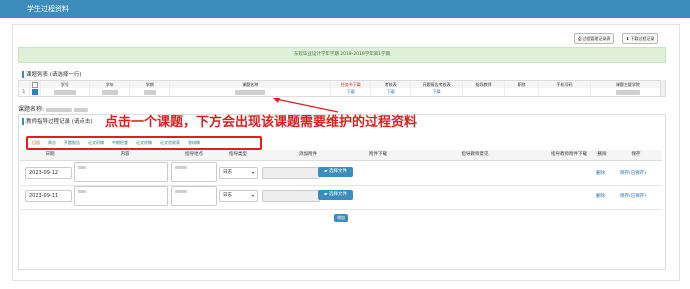 The width and height of the screenshot is (690, 289). Describe the element at coordinates (72, 143) in the screenshot. I see `tab-opening-report: 开题报告` at that location.